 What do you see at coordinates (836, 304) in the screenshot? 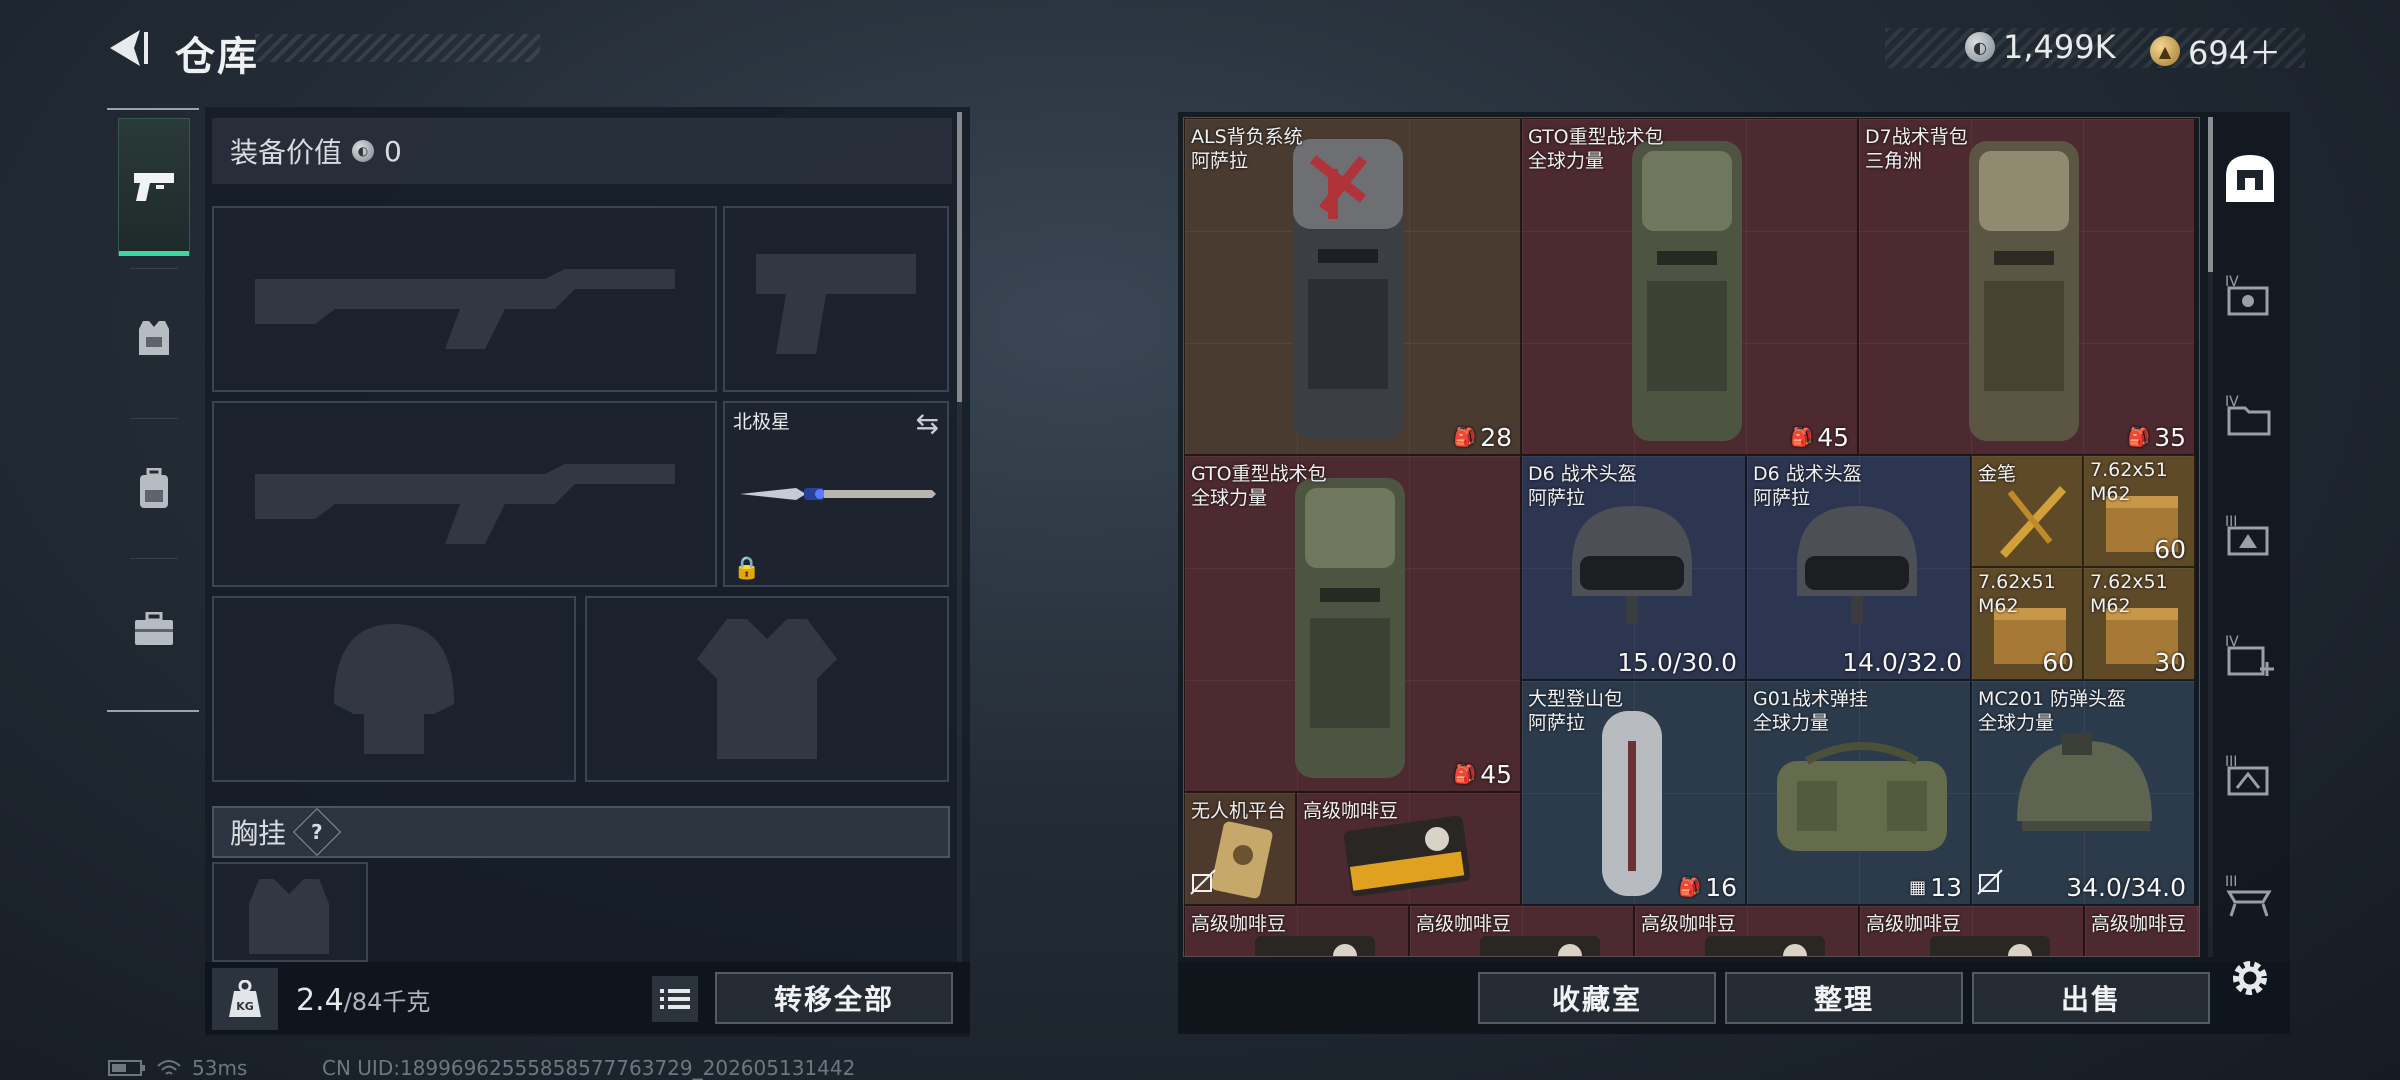
I see `pistol-silhouette-icon` at bounding box center [836, 304].